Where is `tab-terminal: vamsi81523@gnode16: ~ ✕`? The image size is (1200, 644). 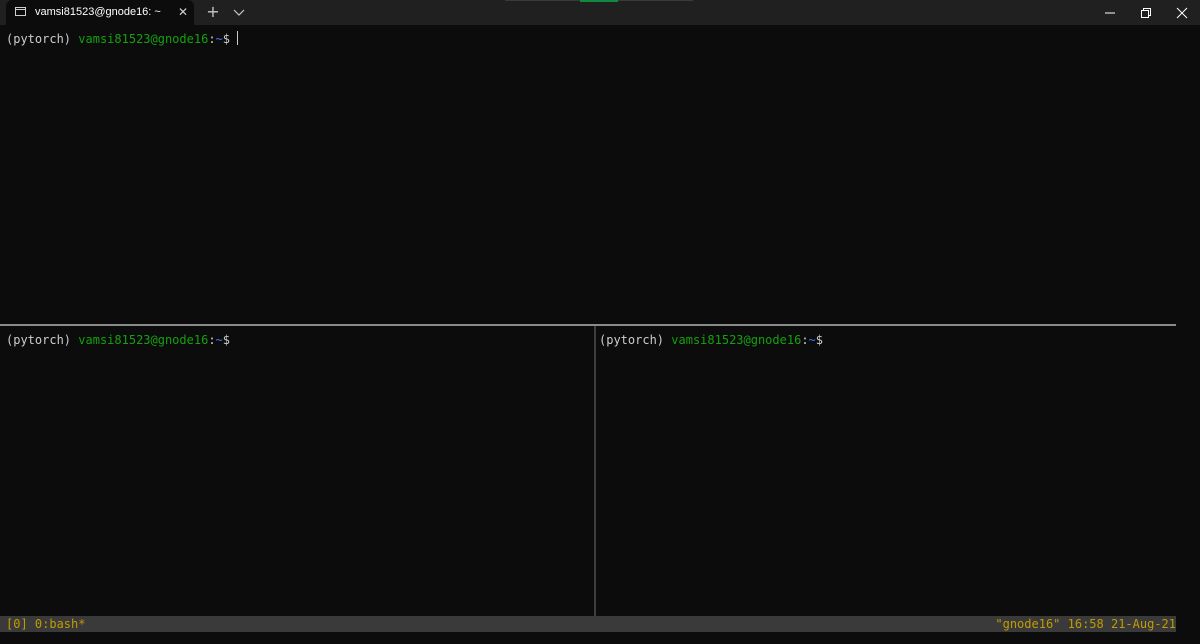
tab-terminal: vamsi81523@gnode16: ~ ✕ is located at coordinates (100, 12).